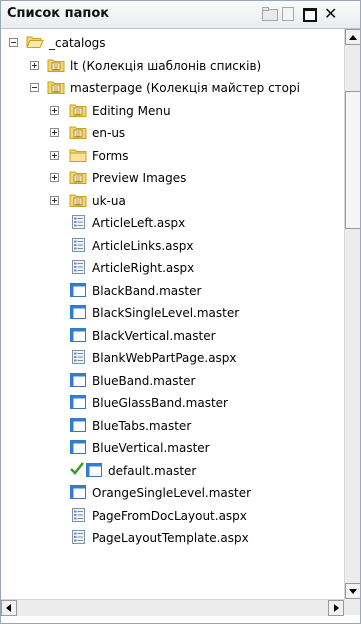 Image resolution: width=361 pixels, height=624 pixels. What do you see at coordinates (139, 178) in the screenshot?
I see `tree-item-label: Preview Images` at bounding box center [139, 178].